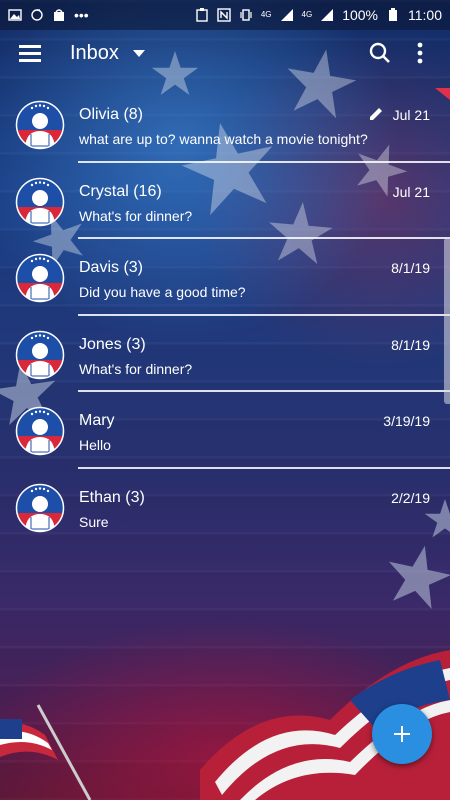  Describe the element at coordinates (307, 14) in the screenshot. I see `network-type-2: 4G` at that location.